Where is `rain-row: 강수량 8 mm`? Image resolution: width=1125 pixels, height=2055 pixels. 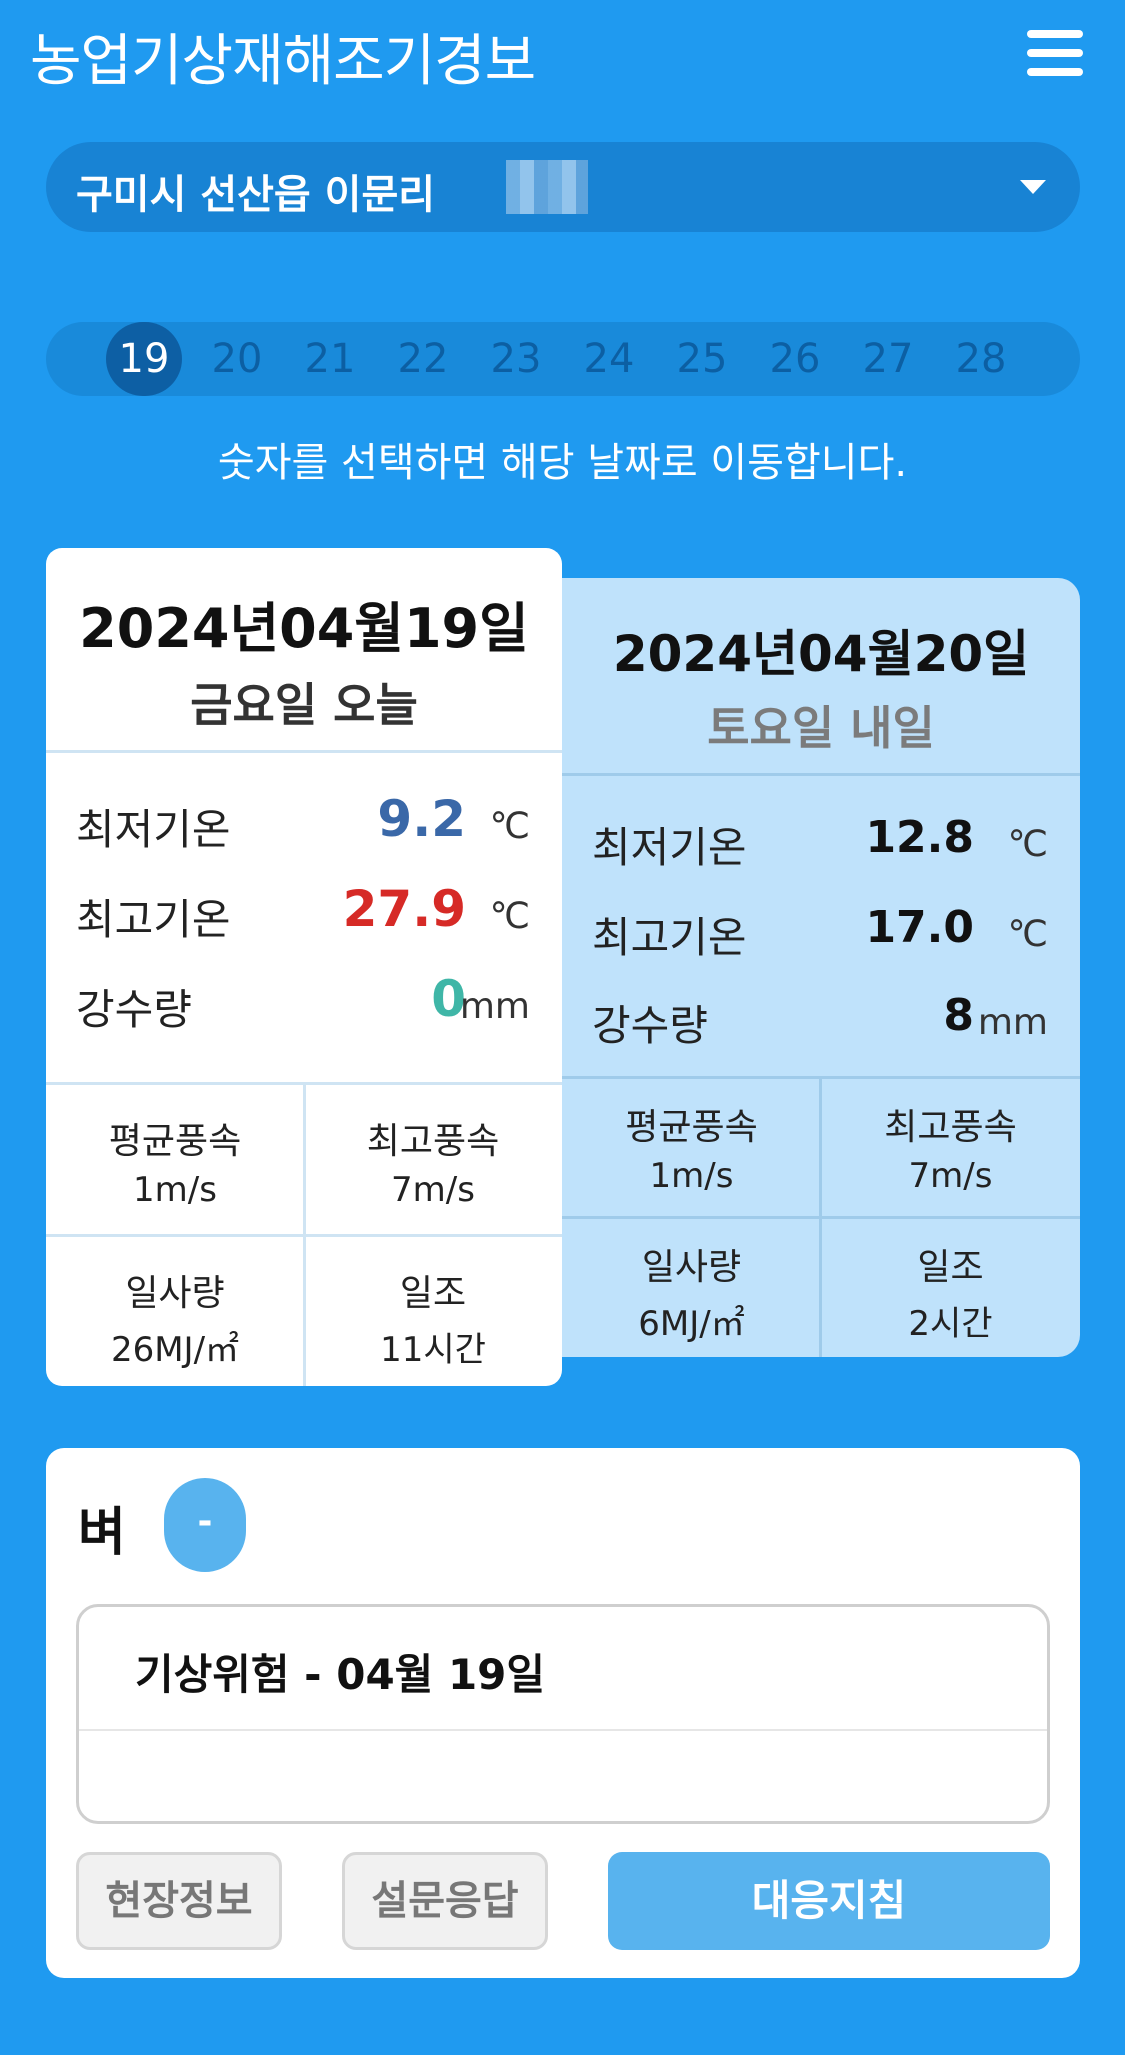 rain-row: 강수량 8 mm is located at coordinates (821, 1022).